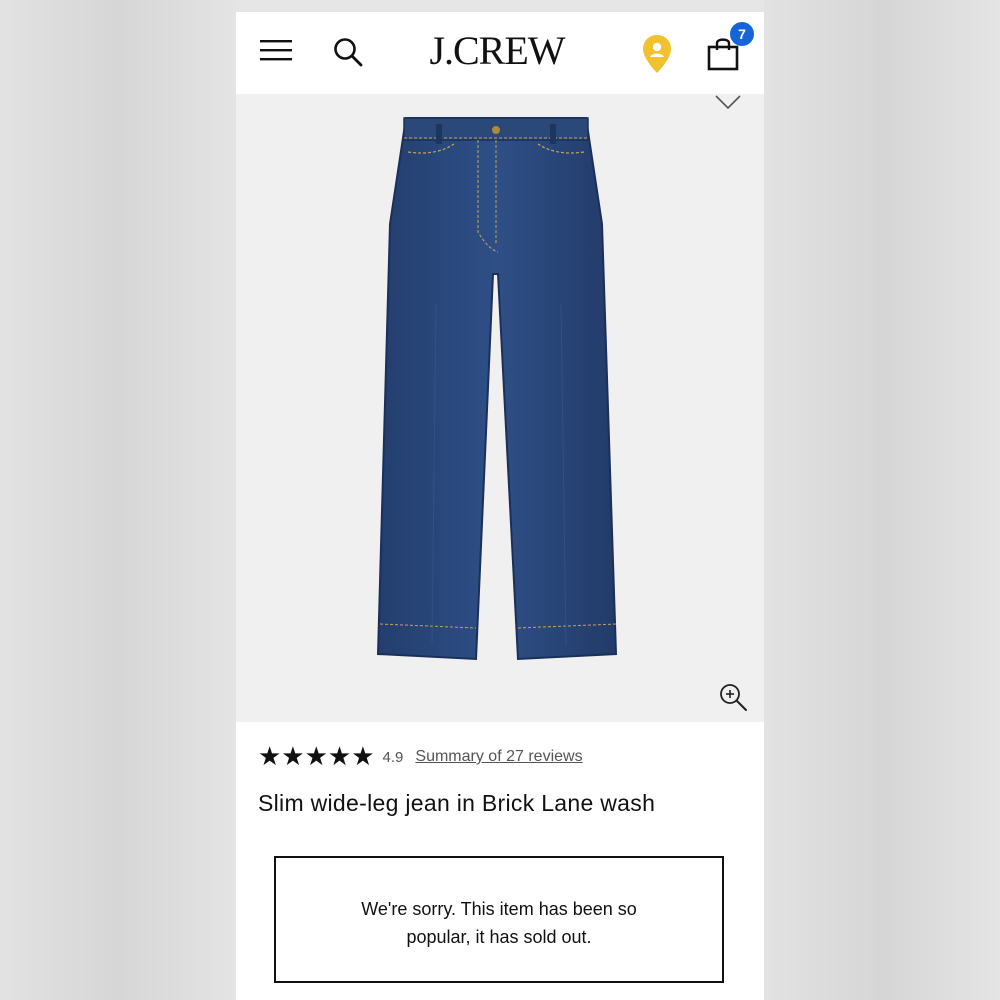 The image size is (1000, 1000). I want to click on status-strip, so click(500, 6).